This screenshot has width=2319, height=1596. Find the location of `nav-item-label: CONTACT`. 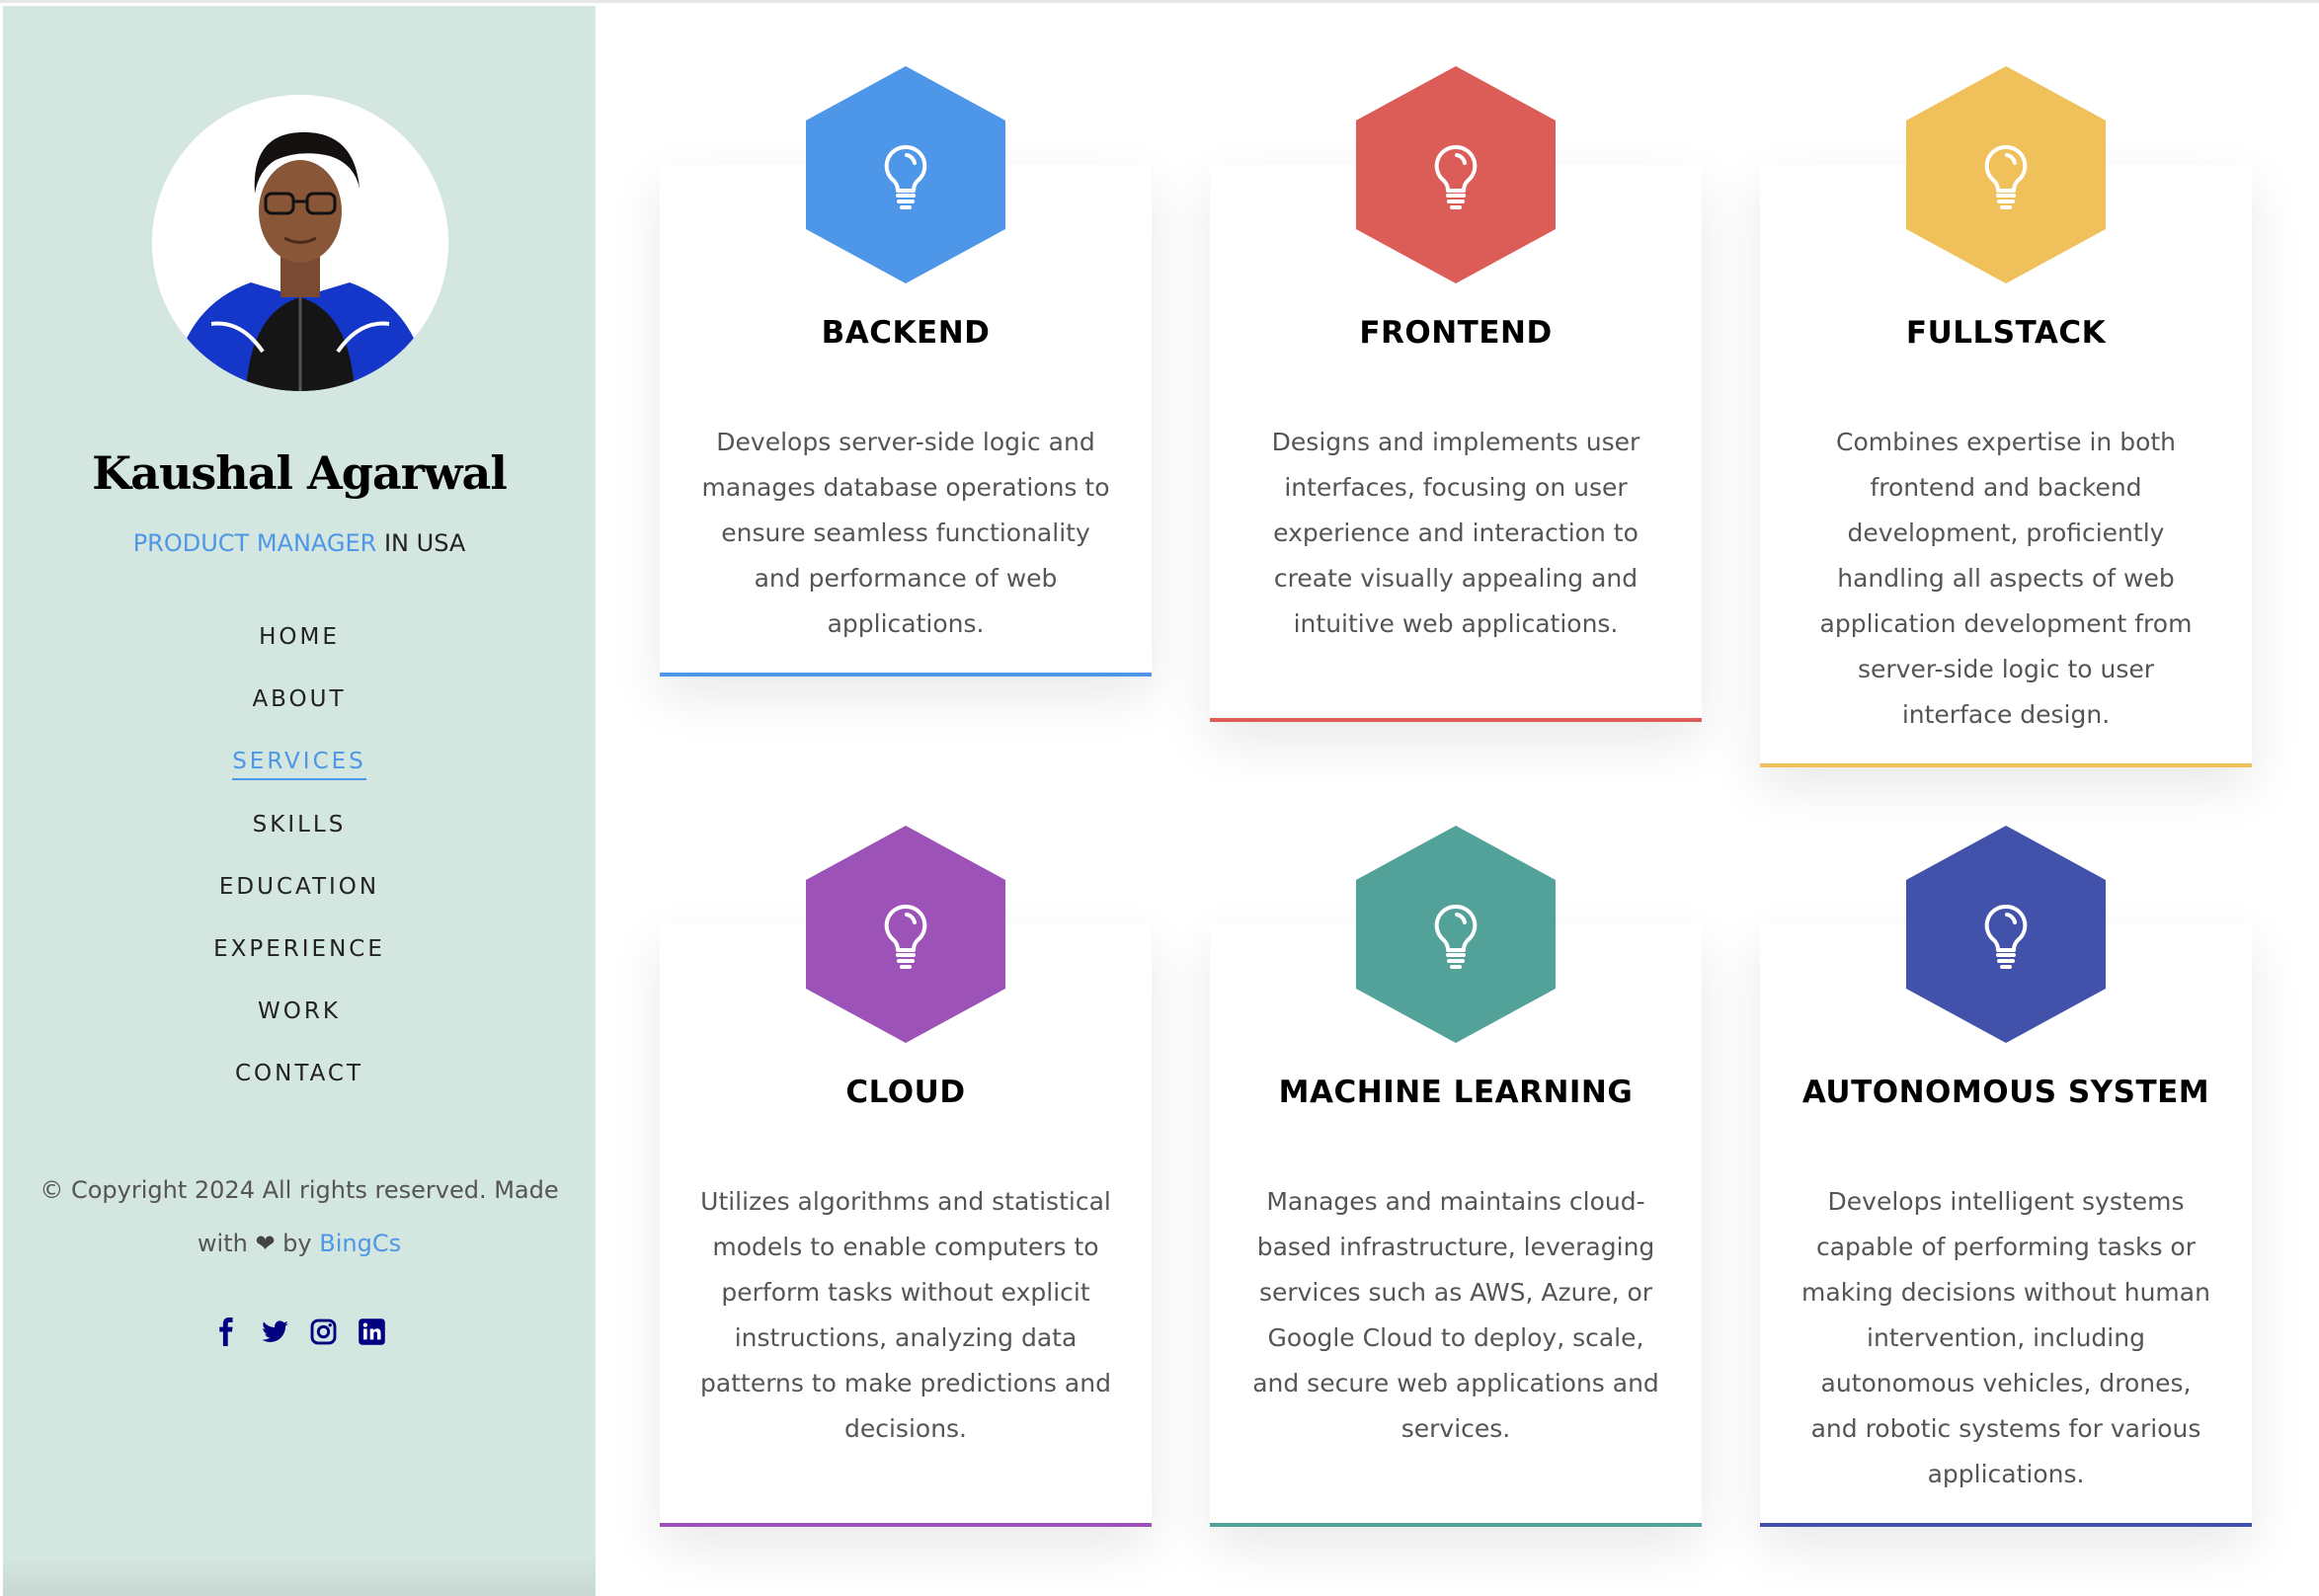

nav-item-label: CONTACT is located at coordinates (299, 1074).